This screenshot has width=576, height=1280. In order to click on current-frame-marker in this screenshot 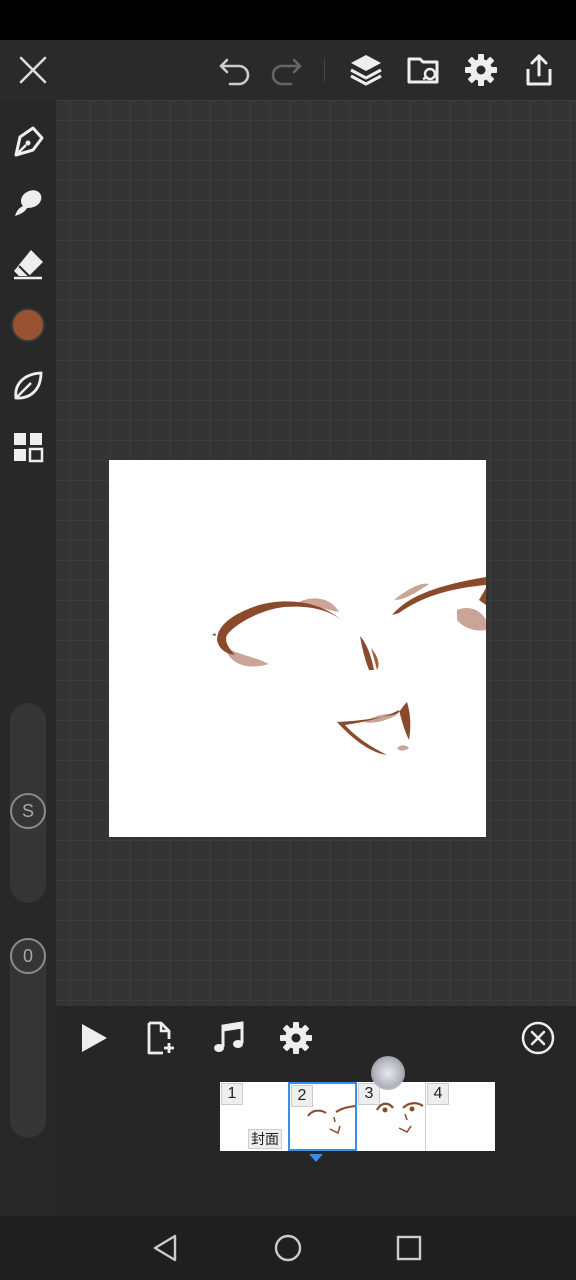, I will do `click(316, 1158)`.